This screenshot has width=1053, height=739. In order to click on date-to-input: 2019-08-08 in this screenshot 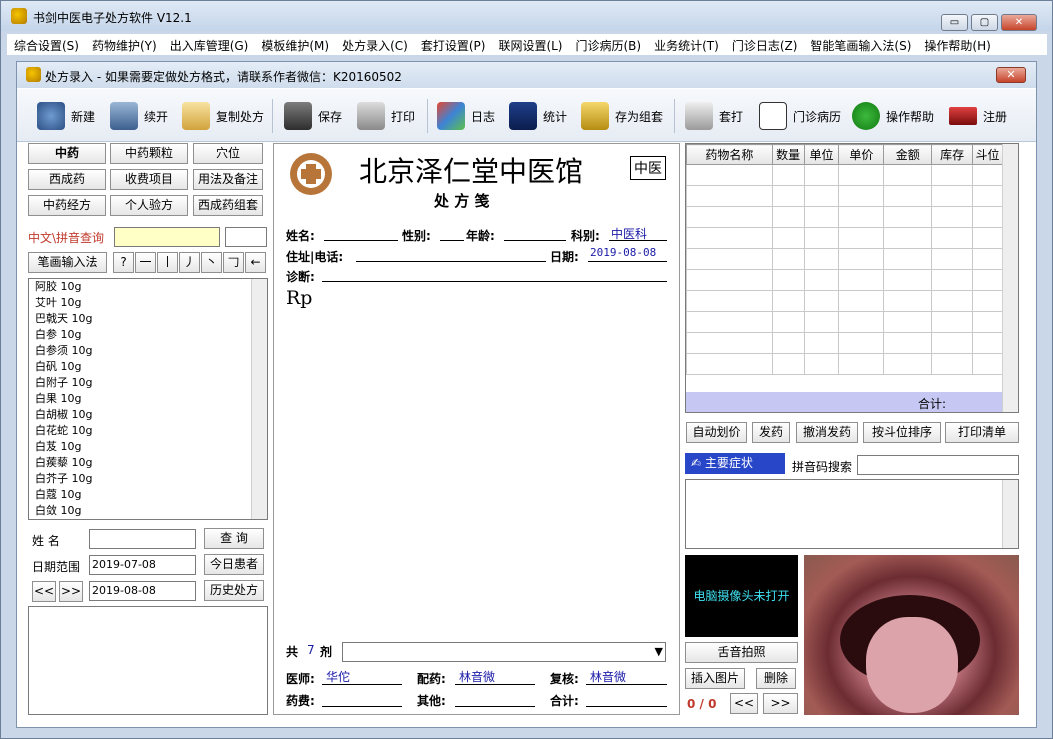, I will do `click(142, 591)`.